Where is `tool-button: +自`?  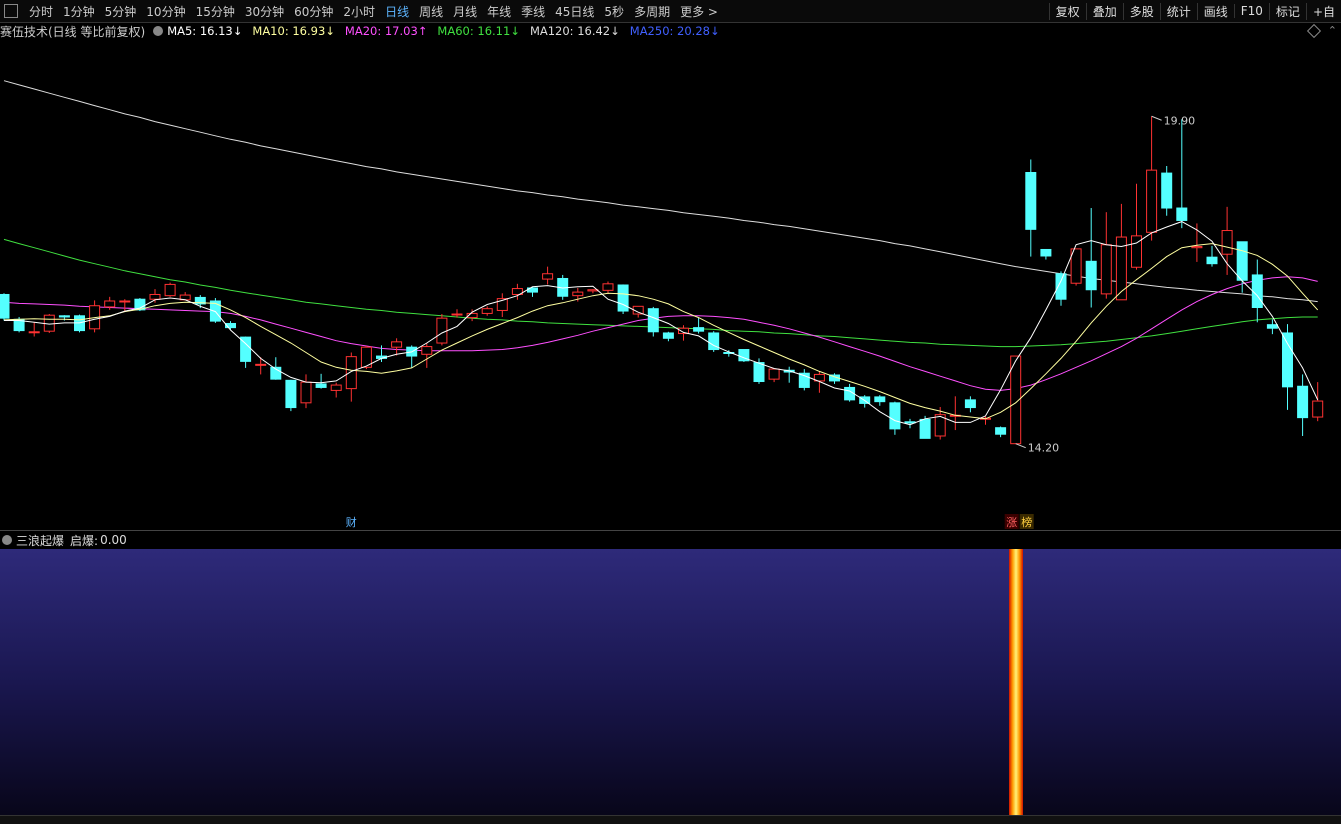 tool-button: +自 is located at coordinates (1323, 11).